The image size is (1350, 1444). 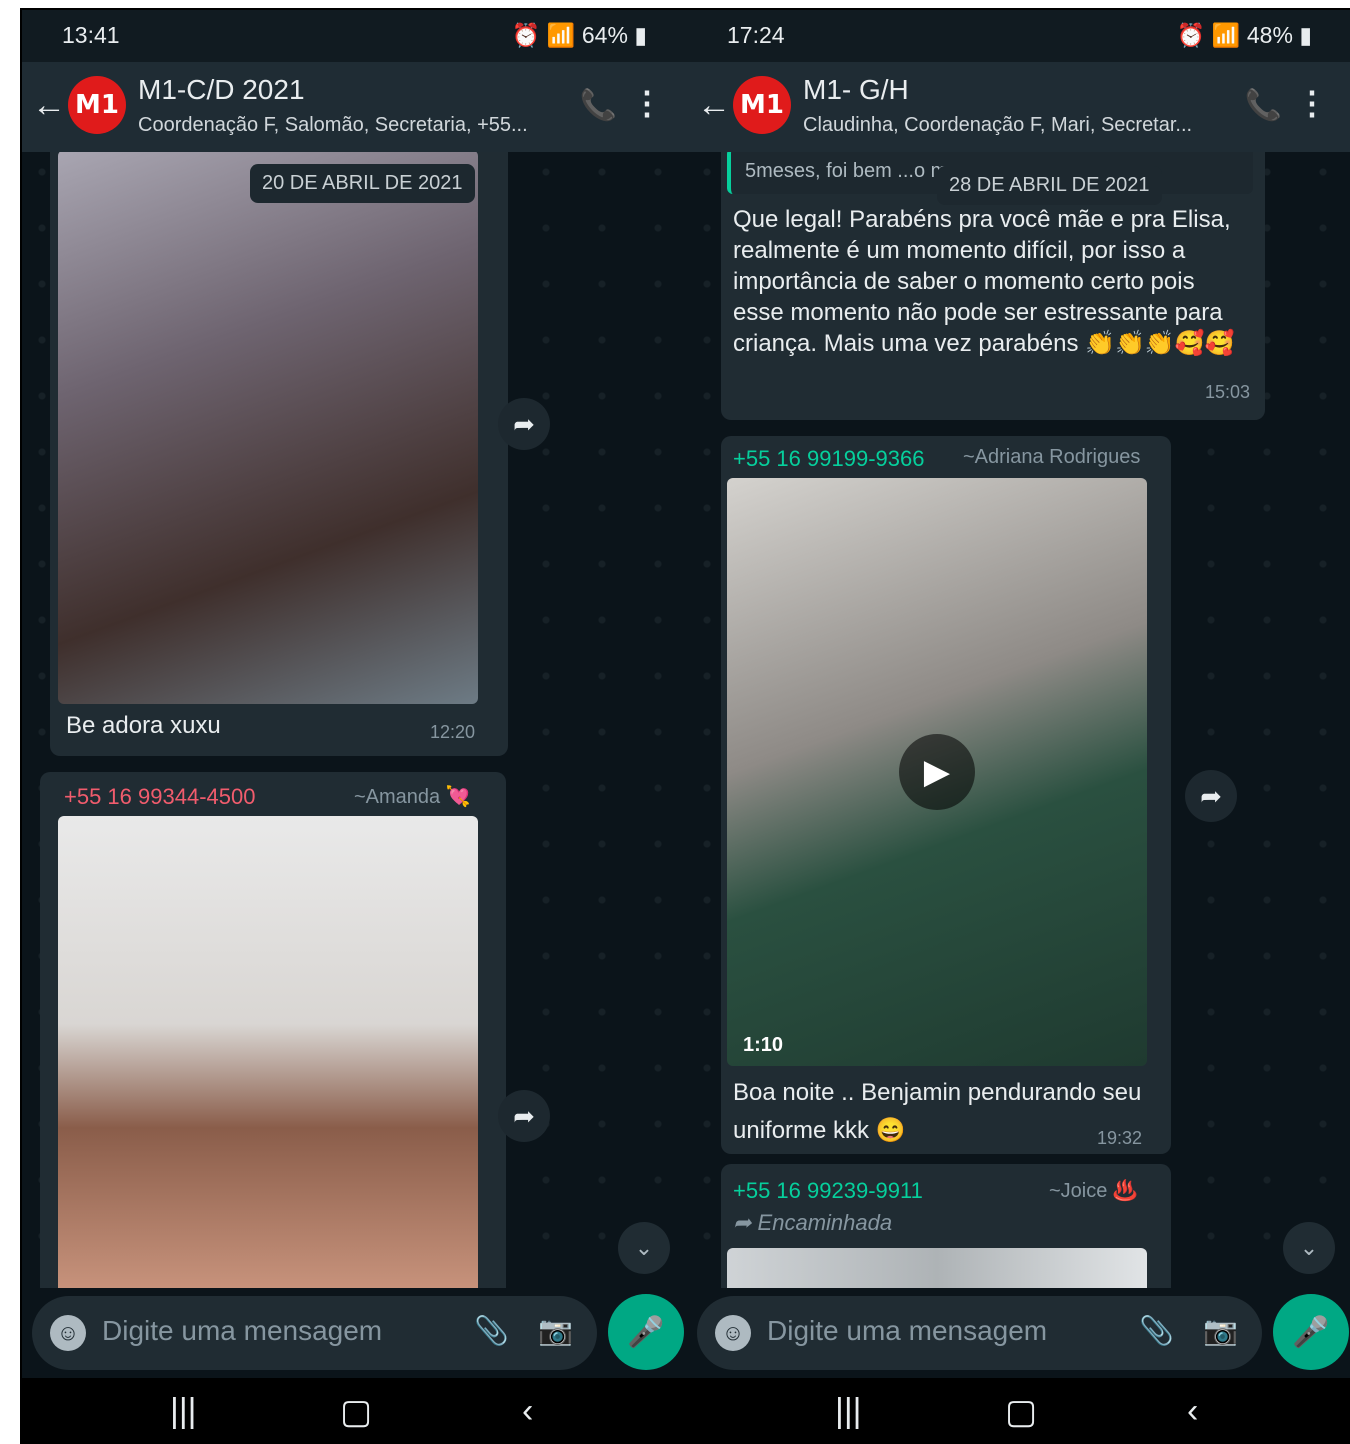 I want to click on message-time: 15:03, so click(x=1228, y=392).